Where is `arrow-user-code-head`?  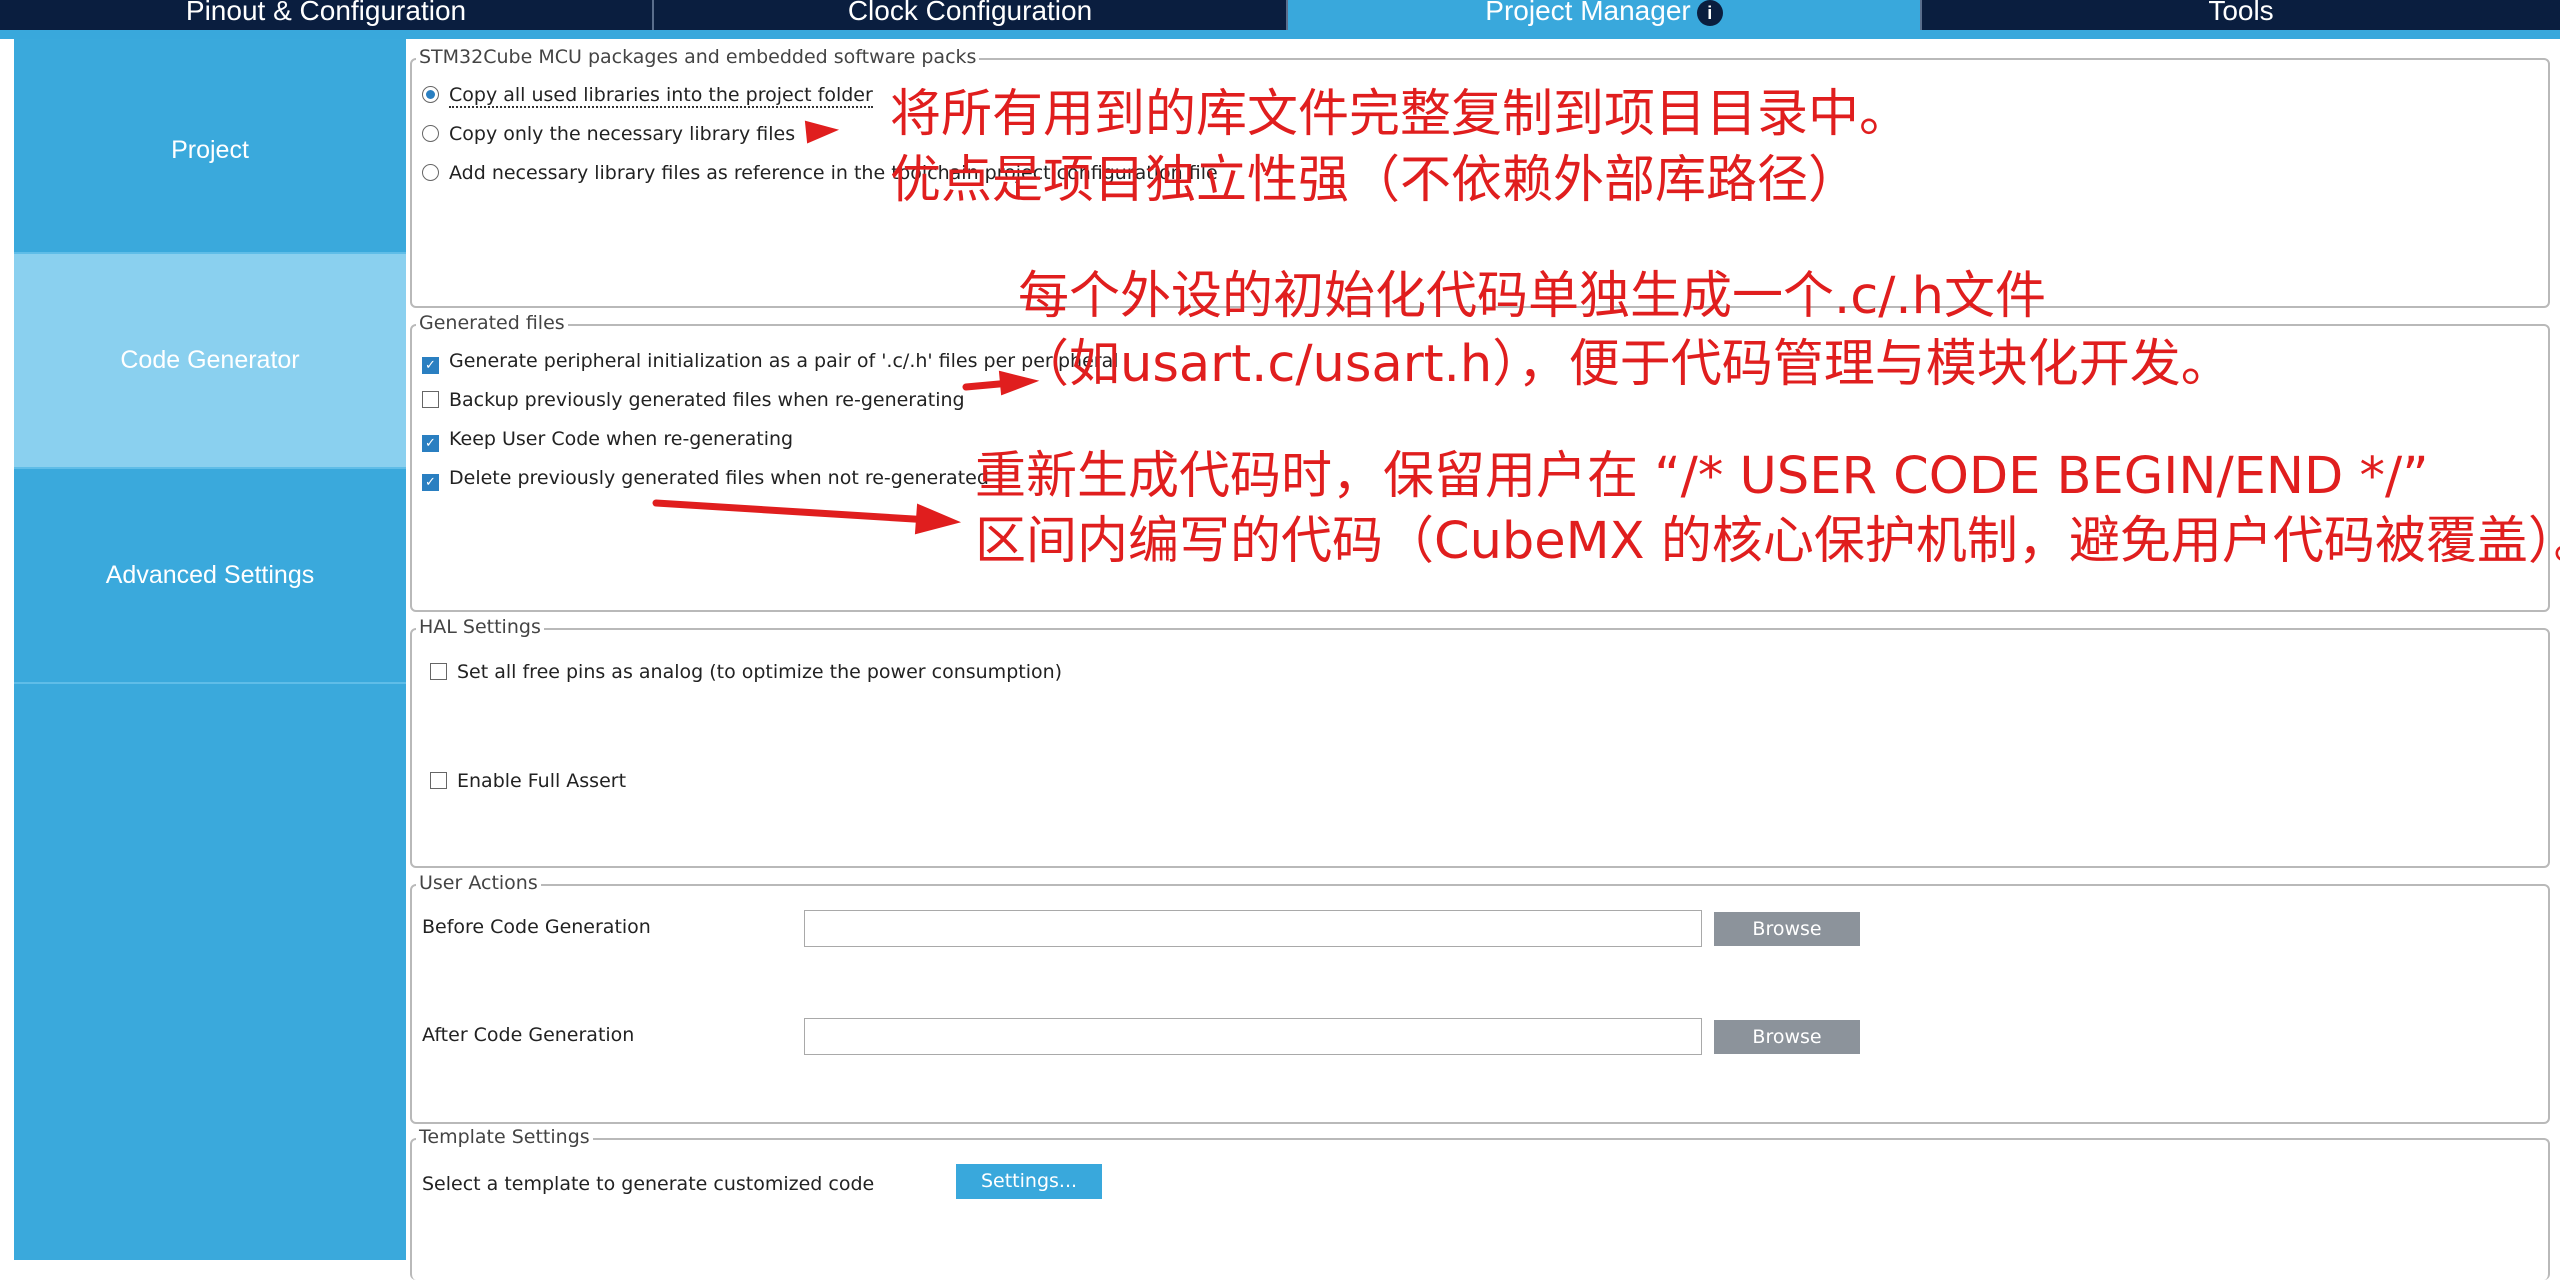
arrow-user-code-head is located at coordinates (938, 519).